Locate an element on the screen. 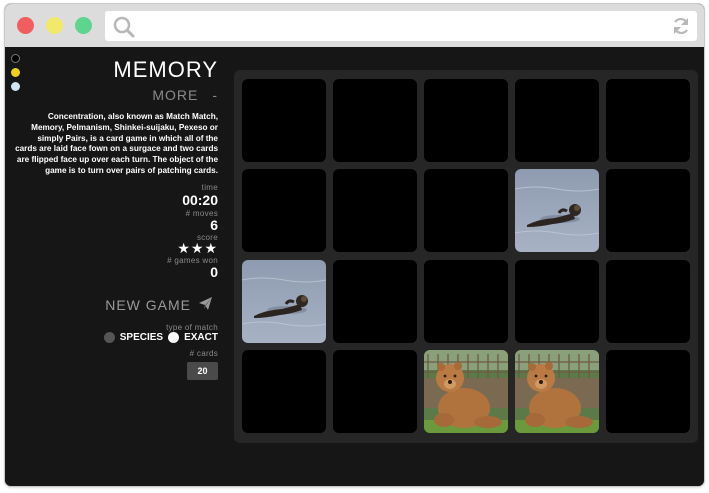  exact-option-label: EXACT is located at coordinates (201, 337).